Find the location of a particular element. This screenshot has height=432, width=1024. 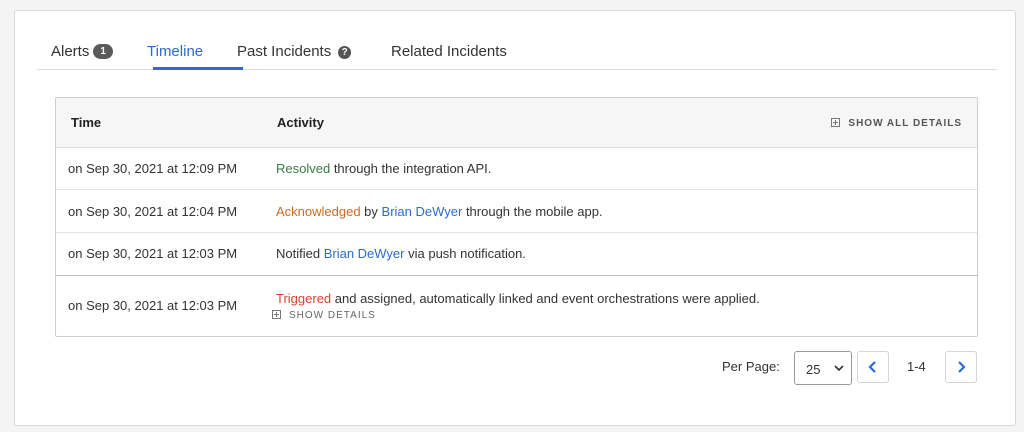

chevron-left-icon is located at coordinates (873, 367).